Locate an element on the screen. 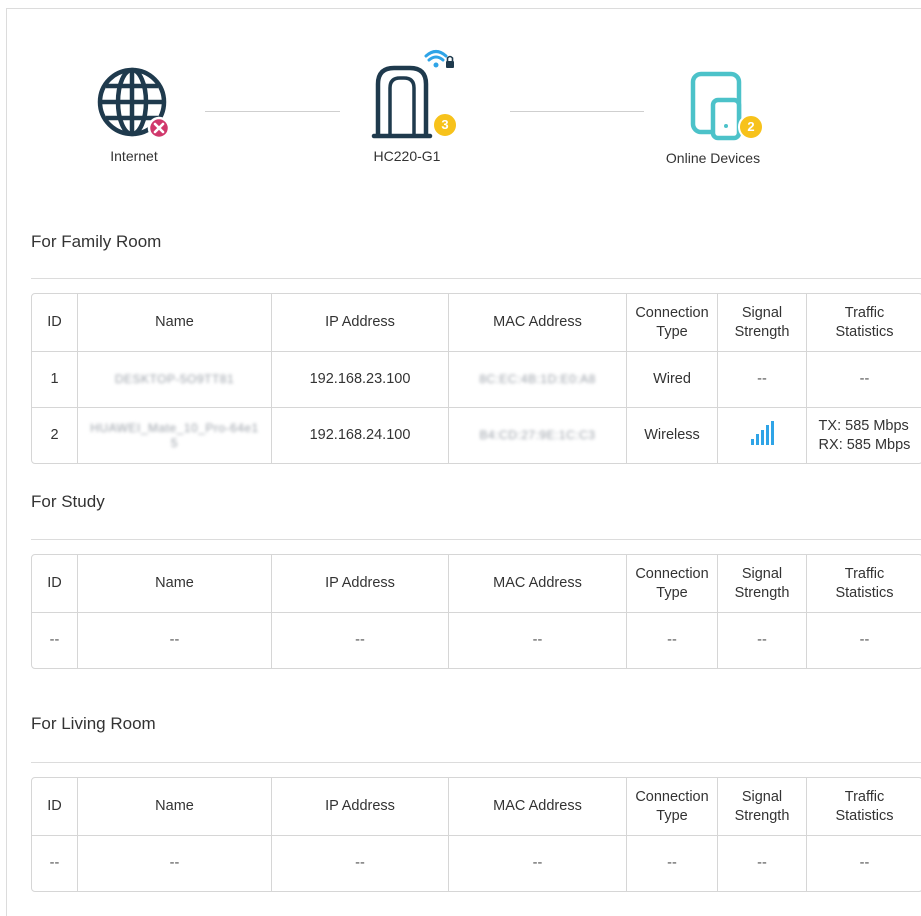  traffic-tx: TX: 585 Mbps is located at coordinates (863, 425).